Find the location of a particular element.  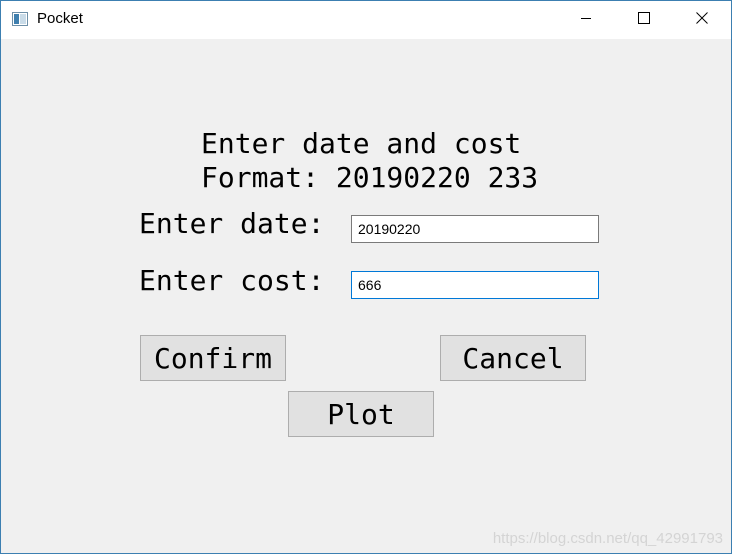

maximize-button is located at coordinates (644, 20).